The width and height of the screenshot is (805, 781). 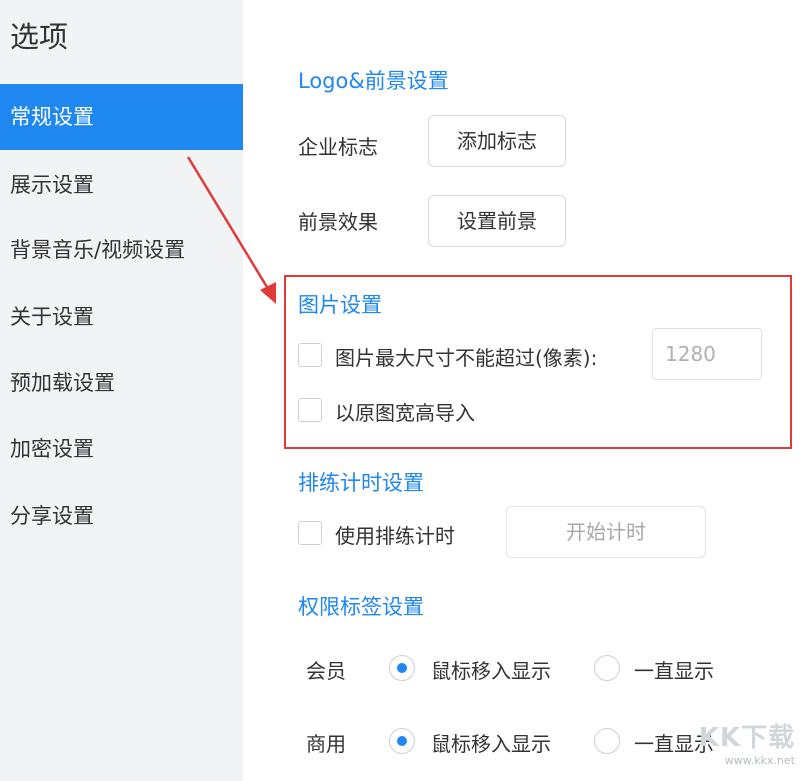 I want to click on watermark-logo: KK下载, so click(x=746, y=738).